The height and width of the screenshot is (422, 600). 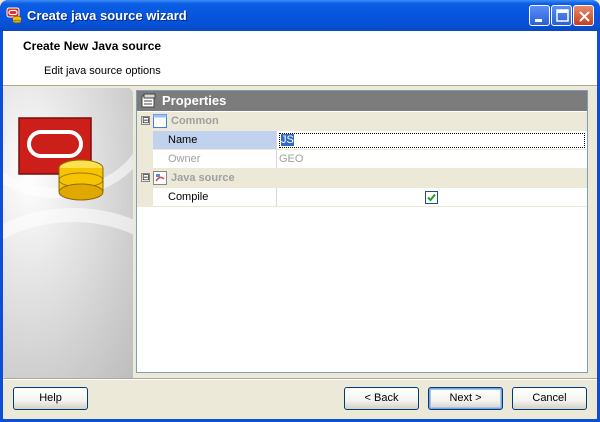 I want to click on close-button, so click(x=583, y=15).